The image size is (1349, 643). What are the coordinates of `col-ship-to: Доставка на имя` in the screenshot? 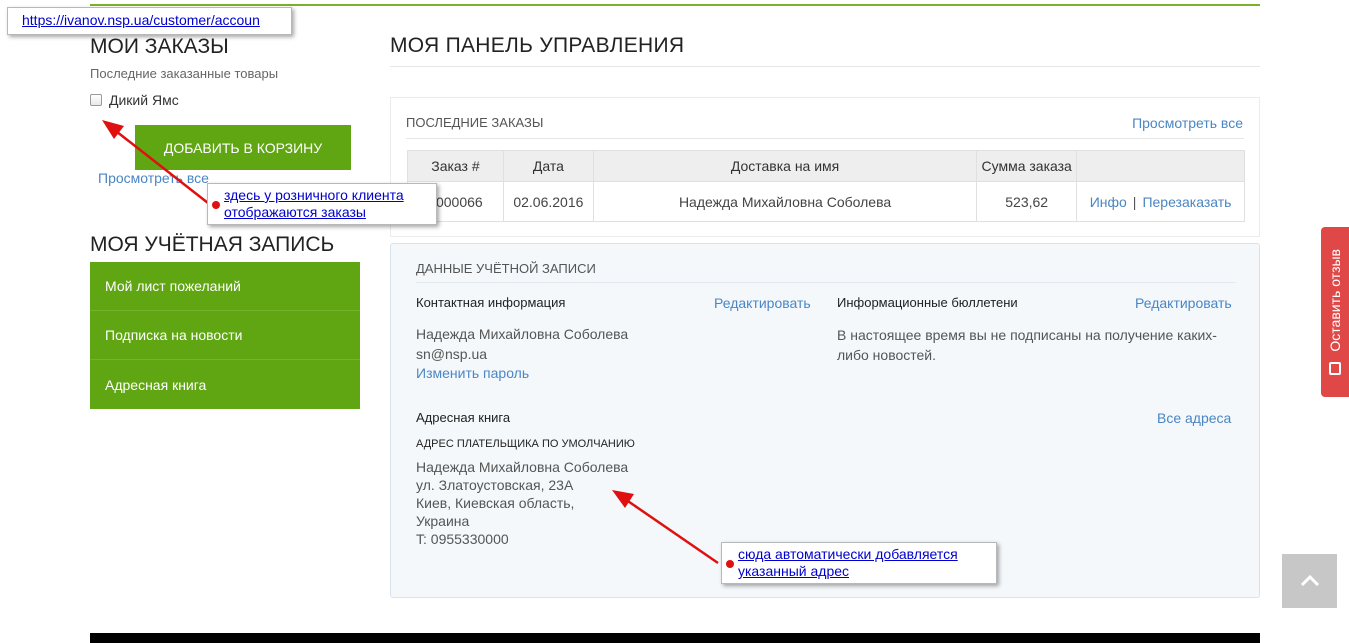 It's located at (785, 166).